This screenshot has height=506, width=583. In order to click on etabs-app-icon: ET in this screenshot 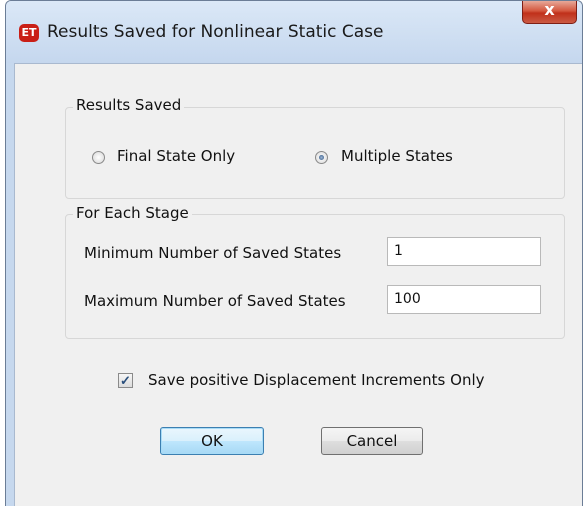, I will do `click(29, 33)`.